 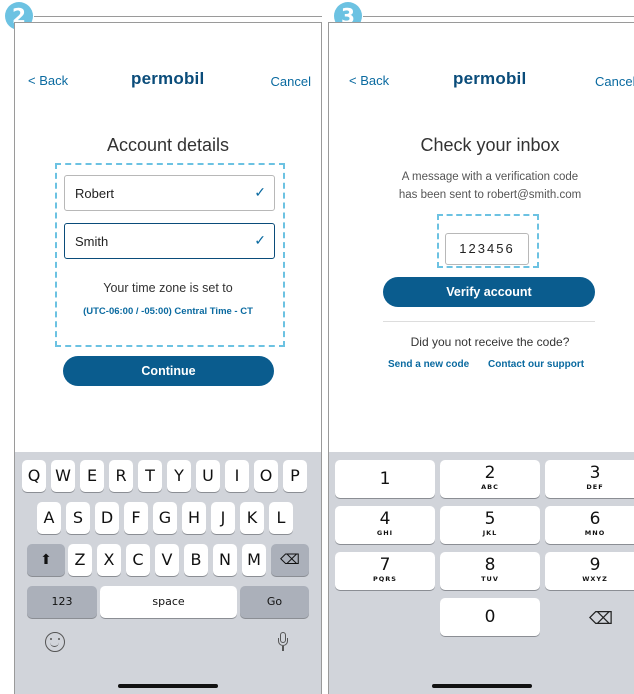 I want to click on numpad-digit: 6, so click(x=595, y=519).